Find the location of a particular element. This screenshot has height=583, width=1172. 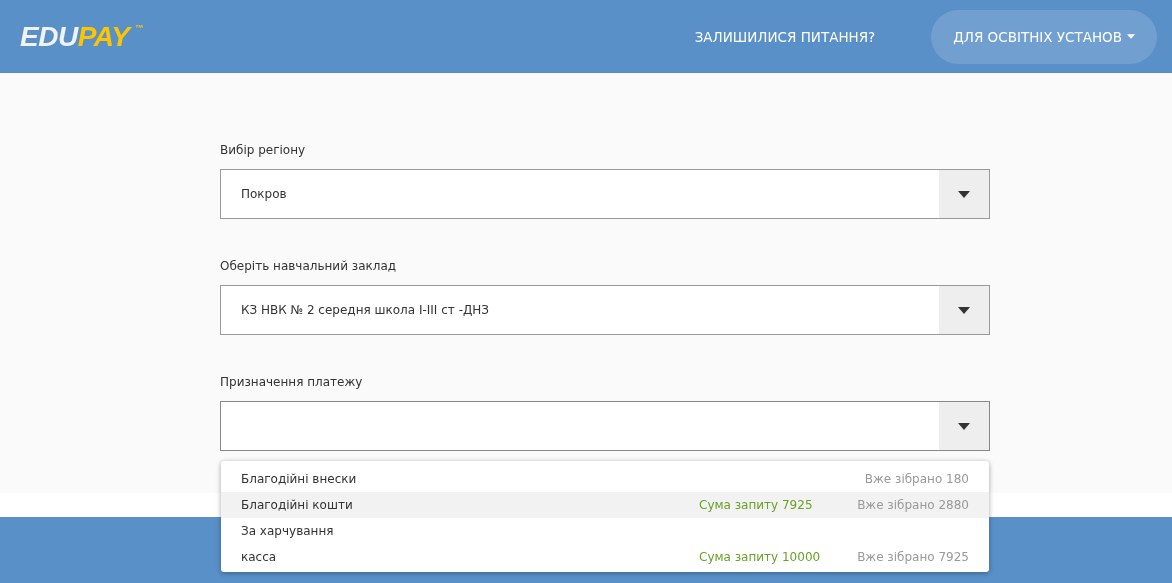

select-field is located at coordinates (605, 426).